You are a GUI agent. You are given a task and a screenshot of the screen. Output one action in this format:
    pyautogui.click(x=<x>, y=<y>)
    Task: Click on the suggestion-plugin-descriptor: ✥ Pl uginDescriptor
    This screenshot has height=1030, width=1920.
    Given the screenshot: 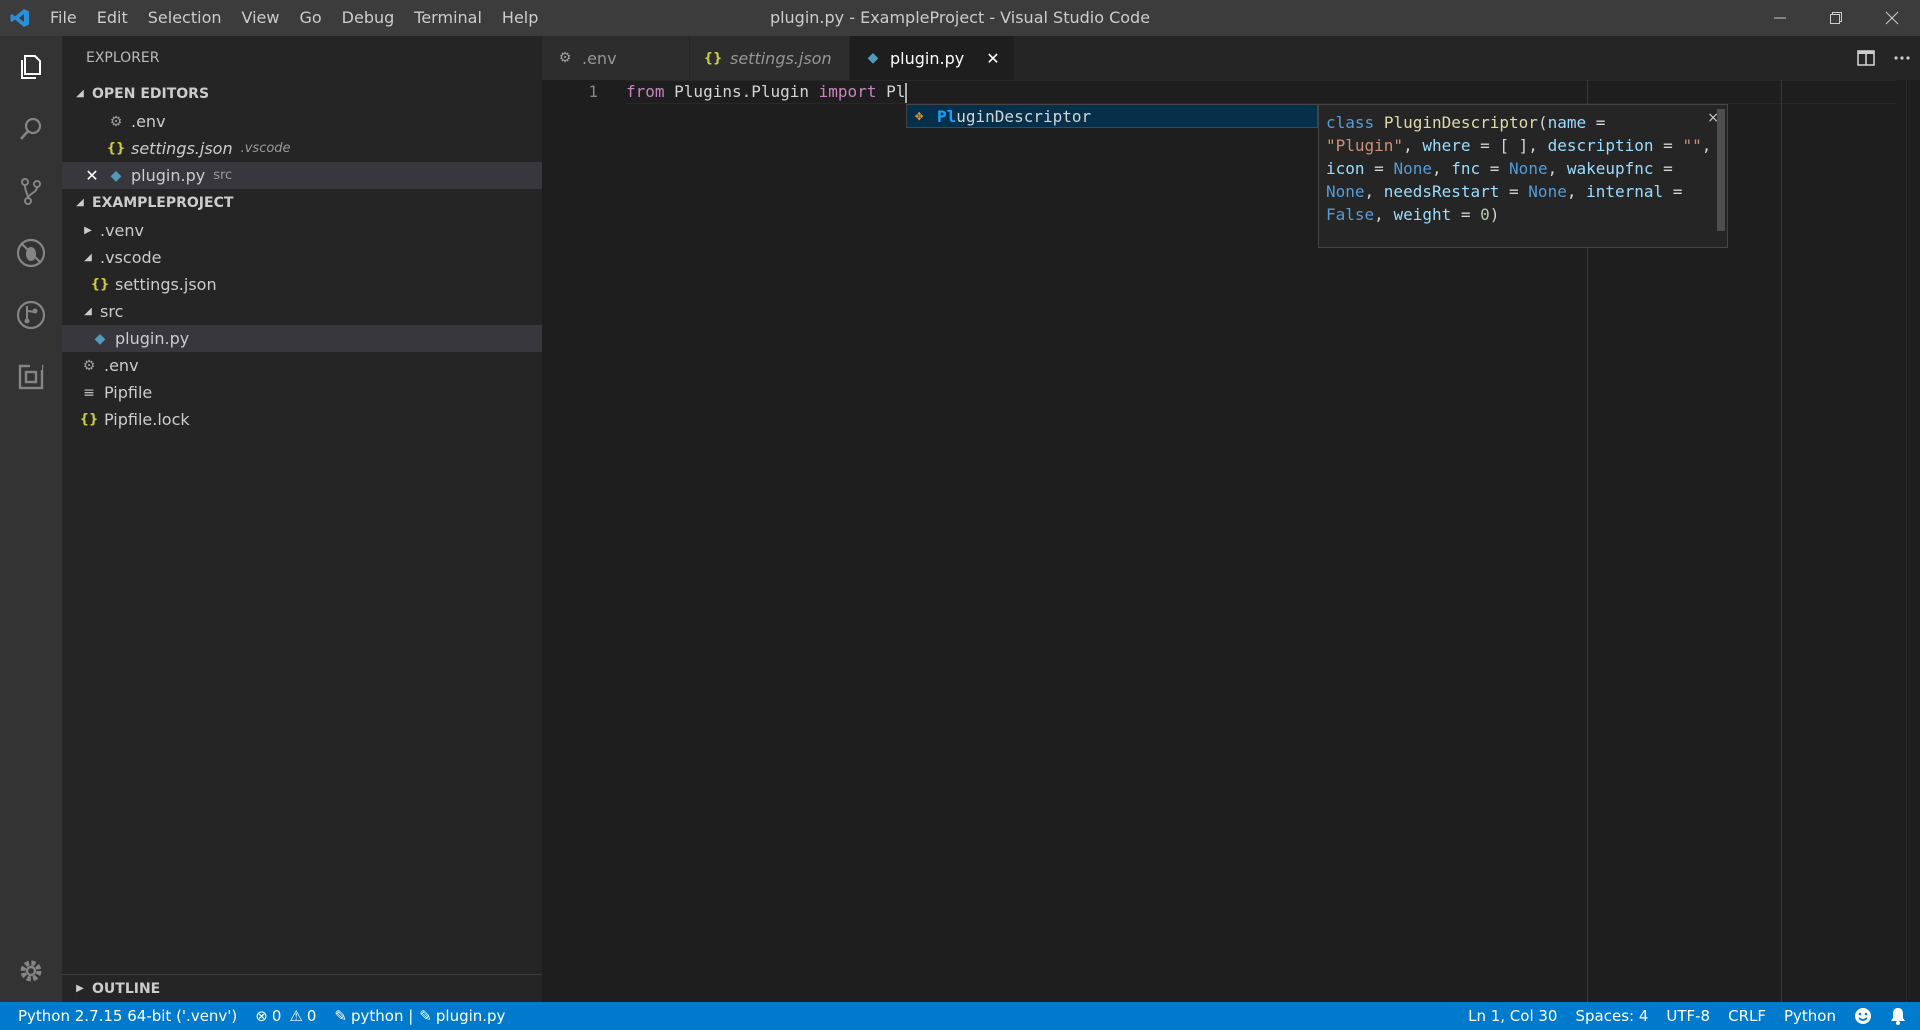 What is the action you would take?
    pyautogui.click(x=1112, y=116)
    